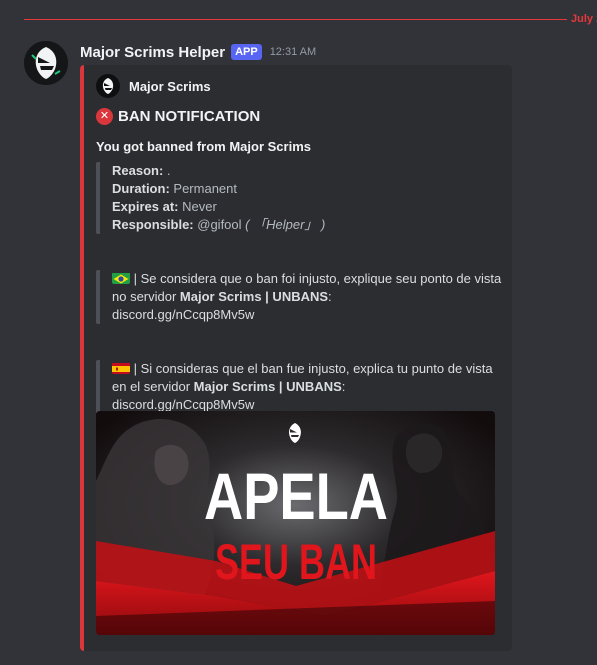  What do you see at coordinates (199, 206) in the screenshot?
I see `expires-value: Never` at bounding box center [199, 206].